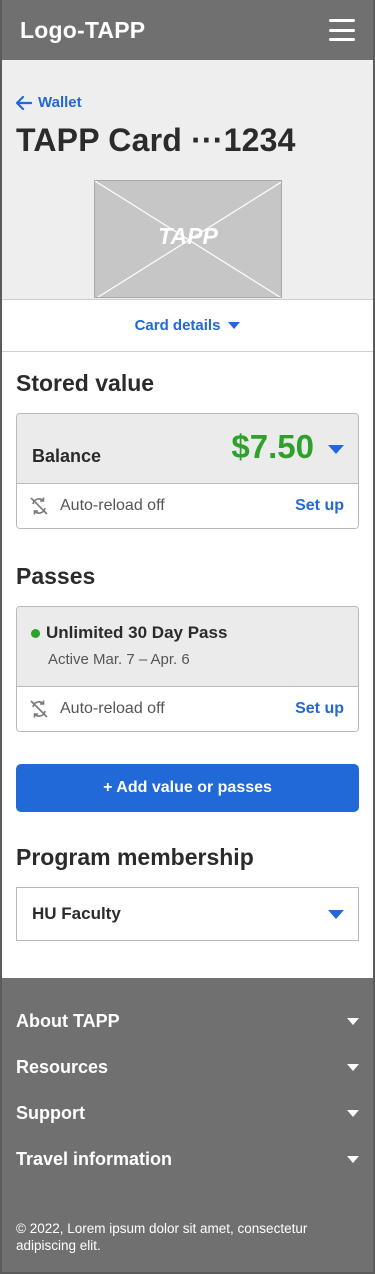 The height and width of the screenshot is (1274, 375). I want to click on membership-select: HU Faculty, so click(187, 914).